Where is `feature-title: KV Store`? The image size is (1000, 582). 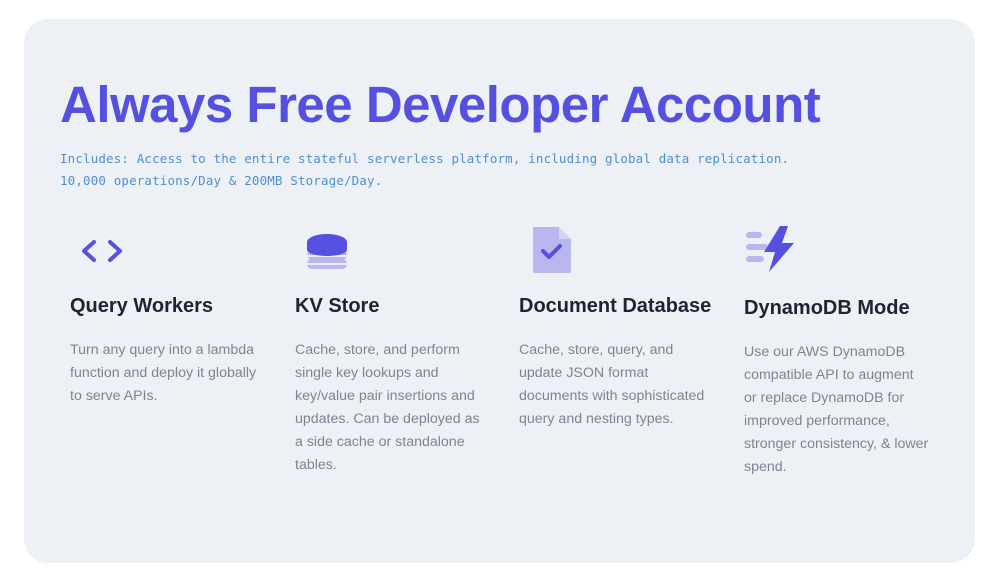 feature-title: KV Store is located at coordinates (337, 306).